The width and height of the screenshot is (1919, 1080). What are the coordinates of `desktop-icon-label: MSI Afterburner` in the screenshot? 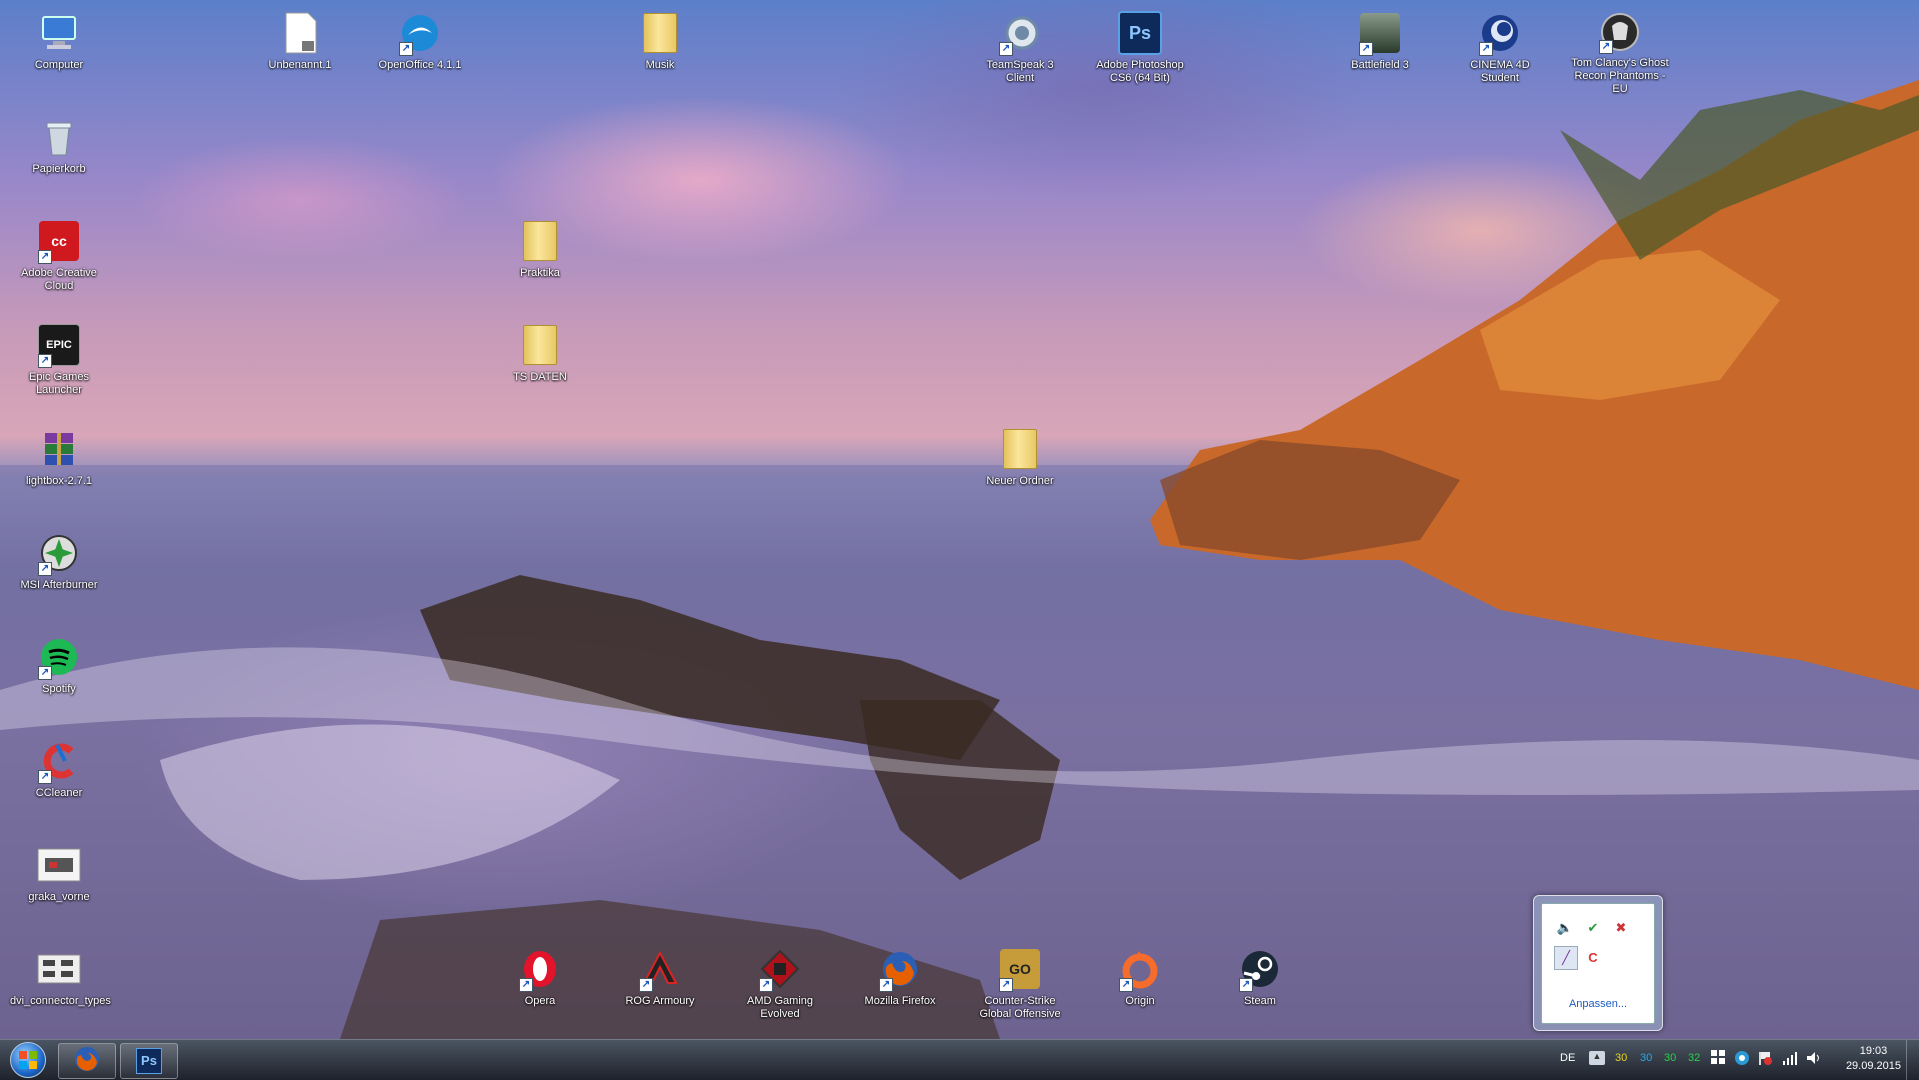 It's located at (59, 585).